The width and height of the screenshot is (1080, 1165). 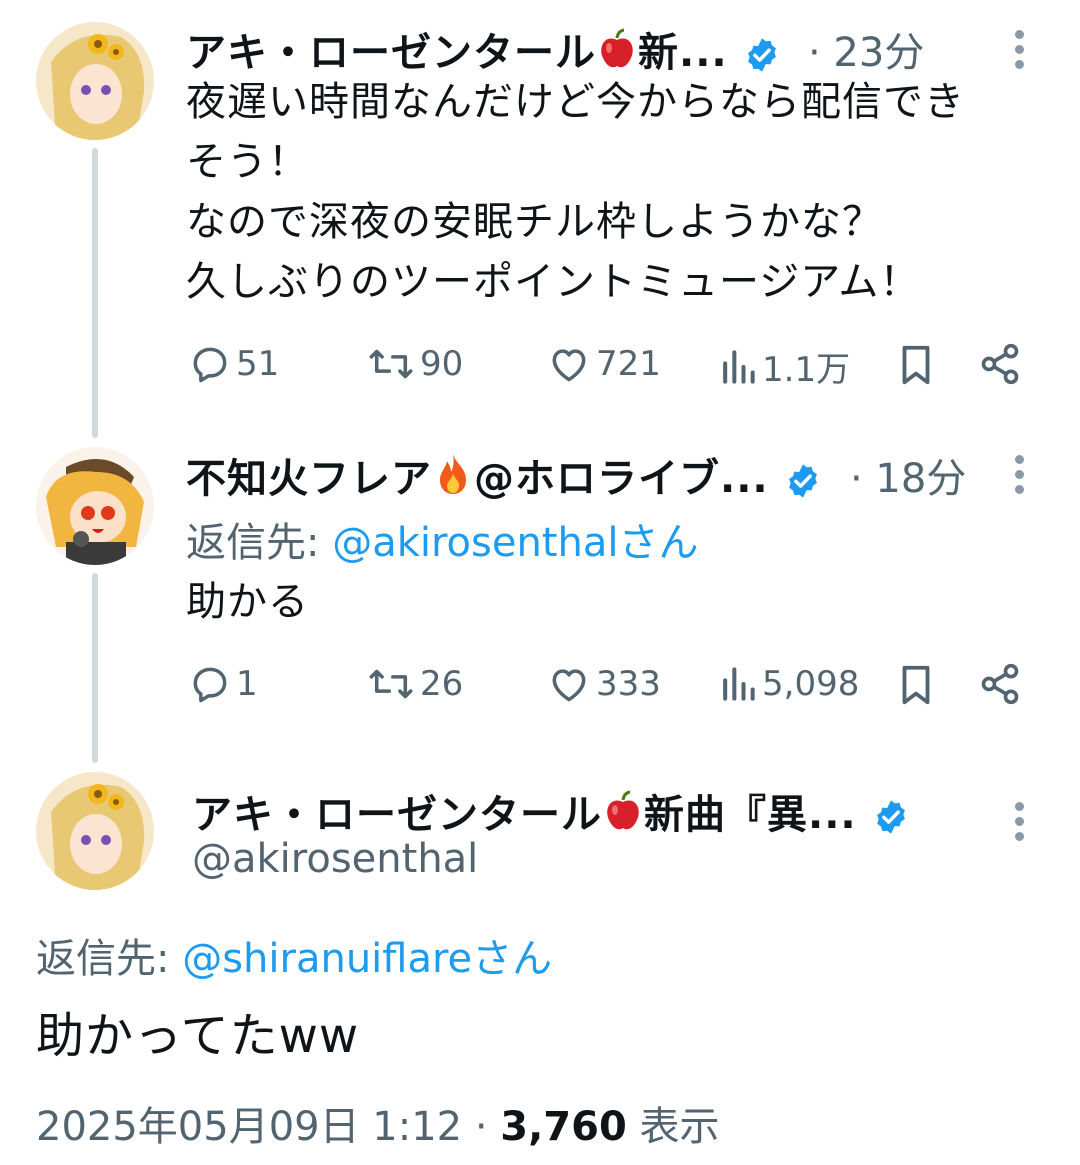 I want to click on view-count: 5,098, so click(x=811, y=684).